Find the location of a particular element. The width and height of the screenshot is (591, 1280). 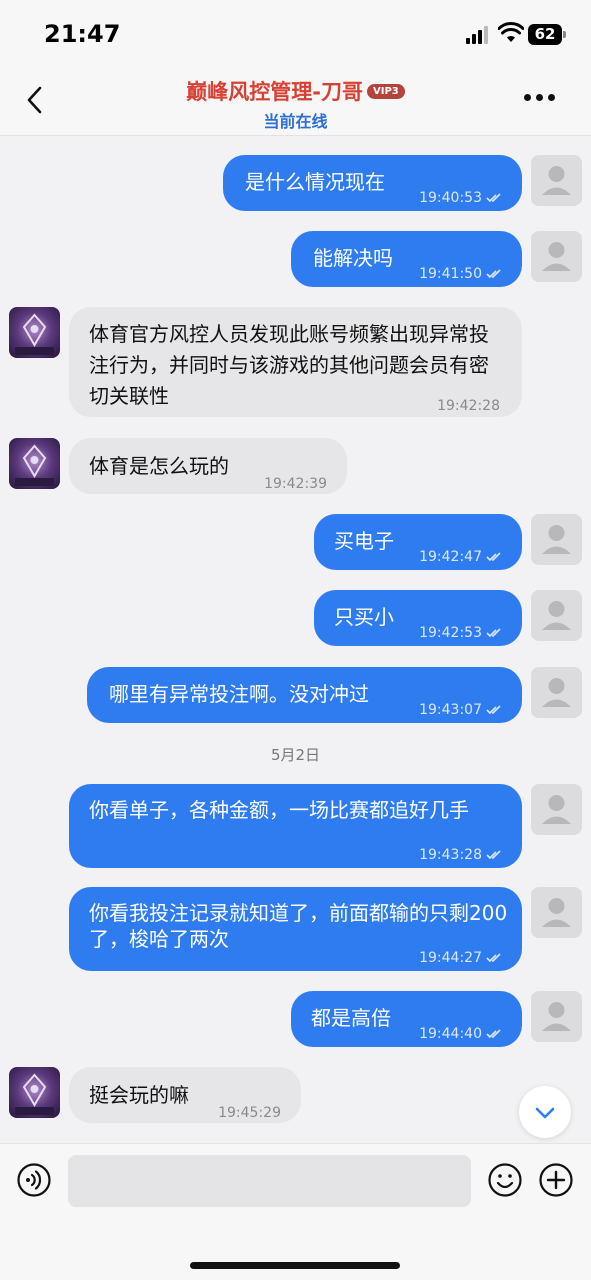

voice-input-button is located at coordinates (34, 1180).